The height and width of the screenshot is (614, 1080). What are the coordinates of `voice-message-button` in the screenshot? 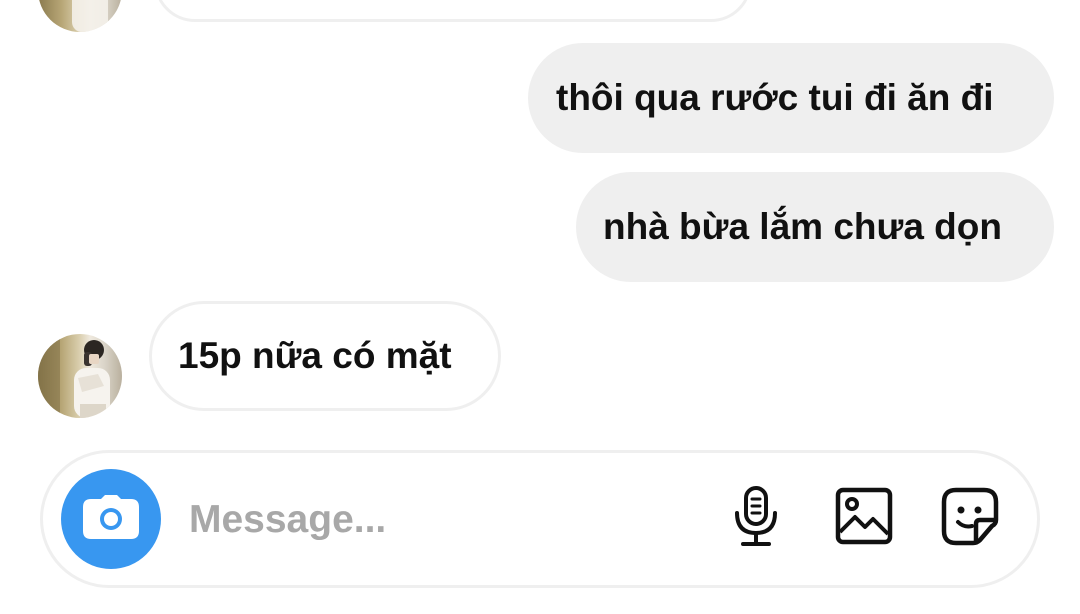 It's located at (756, 518).